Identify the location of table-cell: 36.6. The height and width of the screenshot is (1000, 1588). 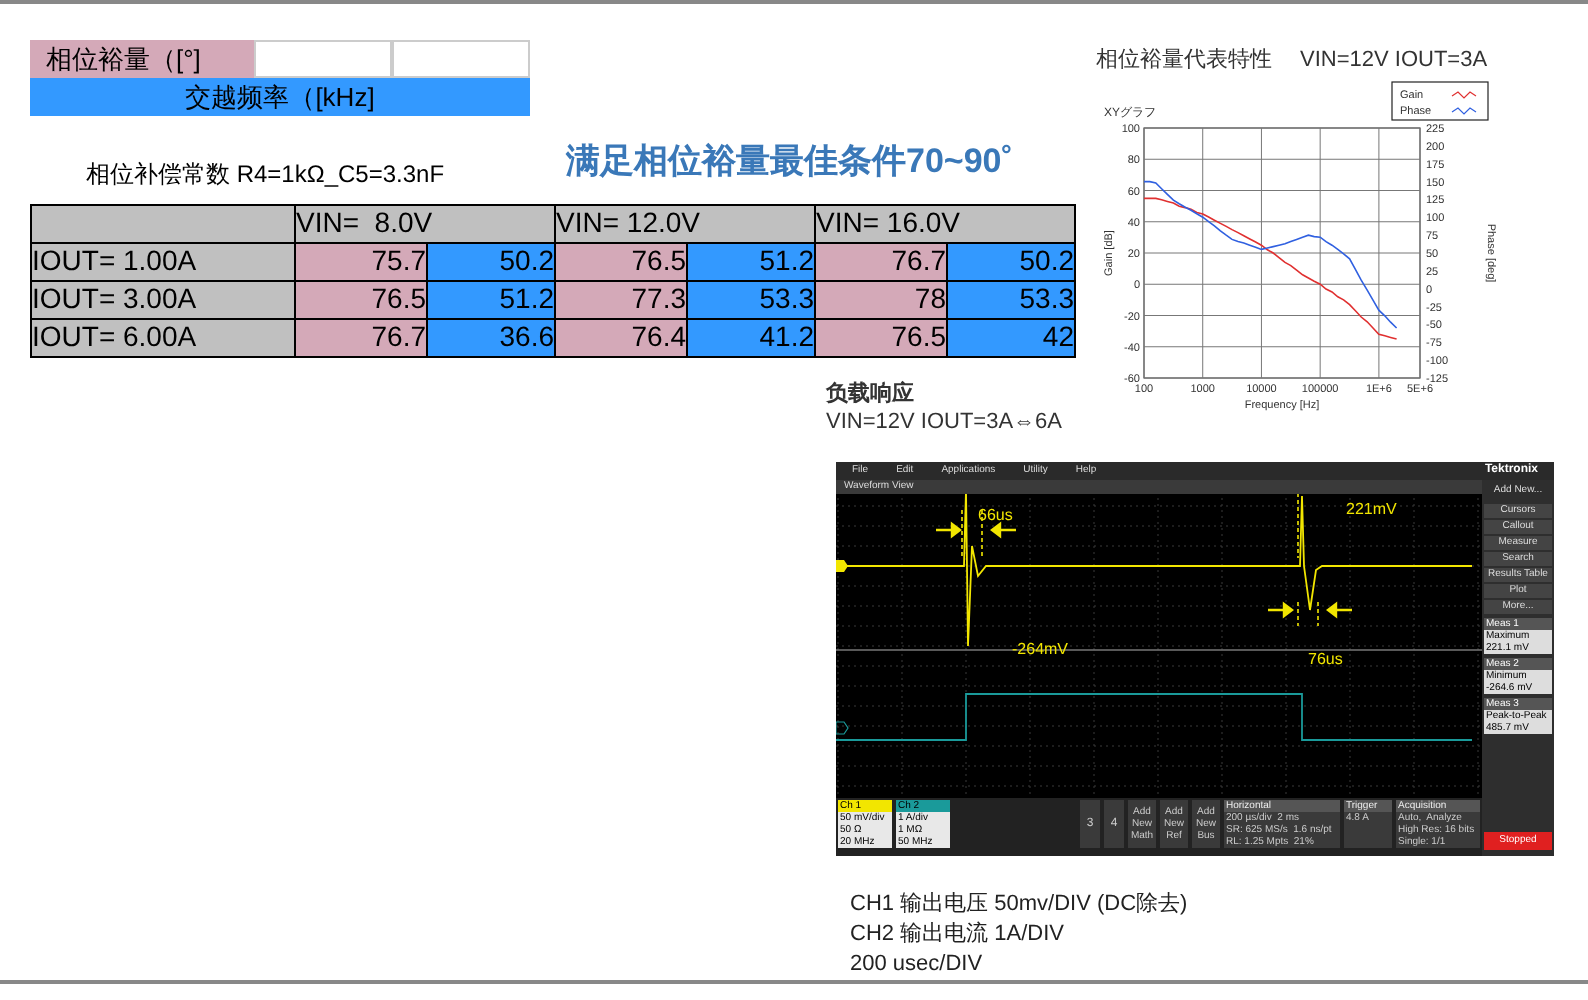
(491, 337).